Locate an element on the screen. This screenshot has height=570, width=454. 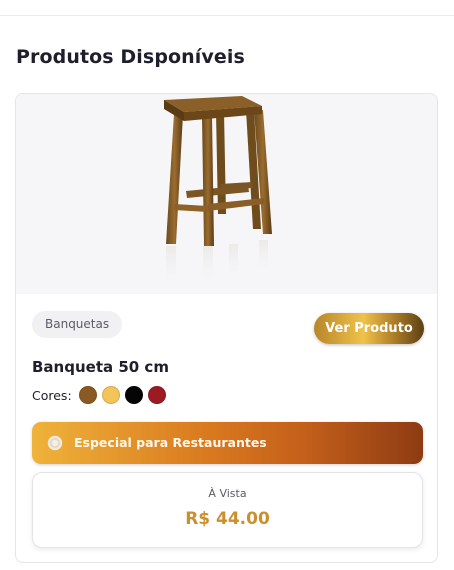
color-swatch-black is located at coordinates (133, 395).